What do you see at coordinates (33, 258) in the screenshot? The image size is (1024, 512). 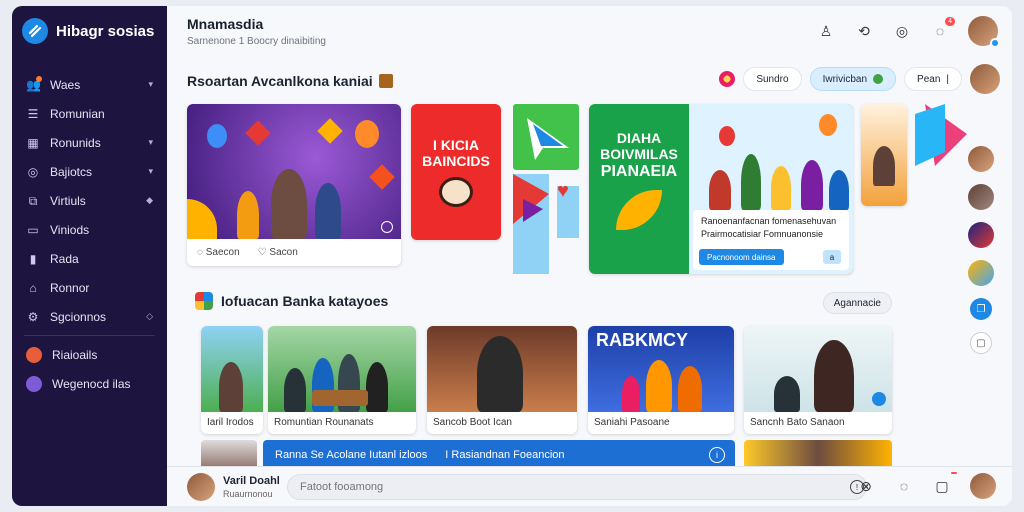 I see `chart-icon: ▮` at bounding box center [33, 258].